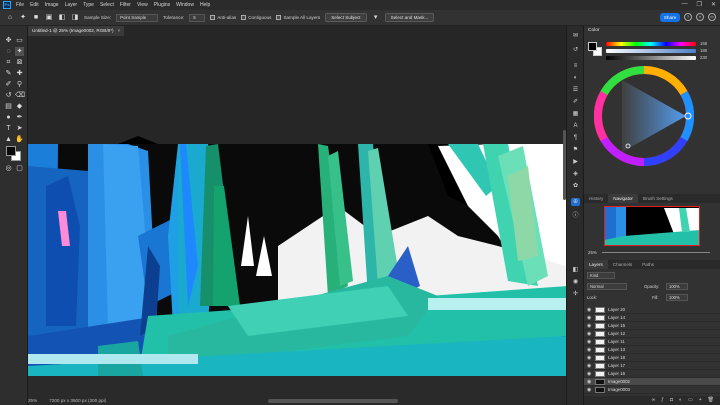  I want to click on libraries-icon: ☰, so click(575, 90).